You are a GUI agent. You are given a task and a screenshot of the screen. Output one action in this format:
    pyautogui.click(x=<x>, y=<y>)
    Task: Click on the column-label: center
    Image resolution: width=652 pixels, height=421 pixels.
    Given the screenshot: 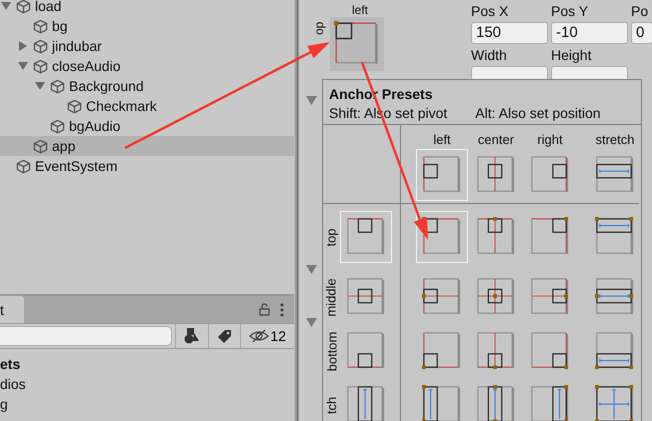 What is the action you would take?
    pyautogui.click(x=496, y=139)
    